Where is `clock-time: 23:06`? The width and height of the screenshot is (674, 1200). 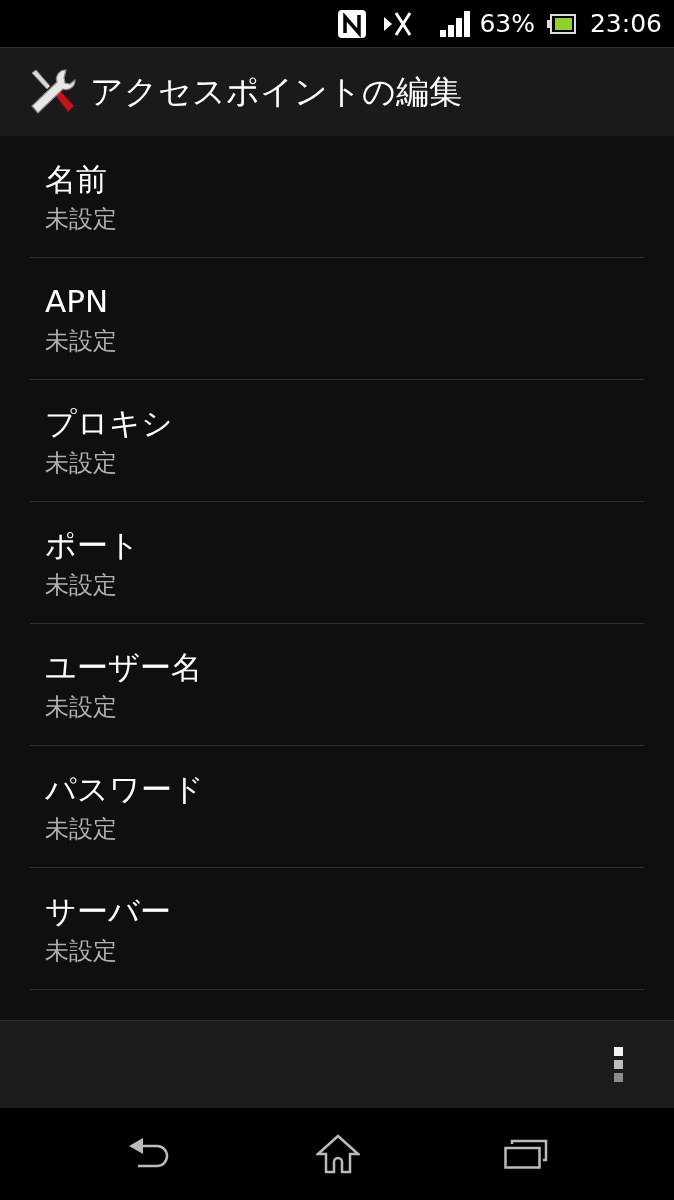 clock-time: 23:06 is located at coordinates (625, 23).